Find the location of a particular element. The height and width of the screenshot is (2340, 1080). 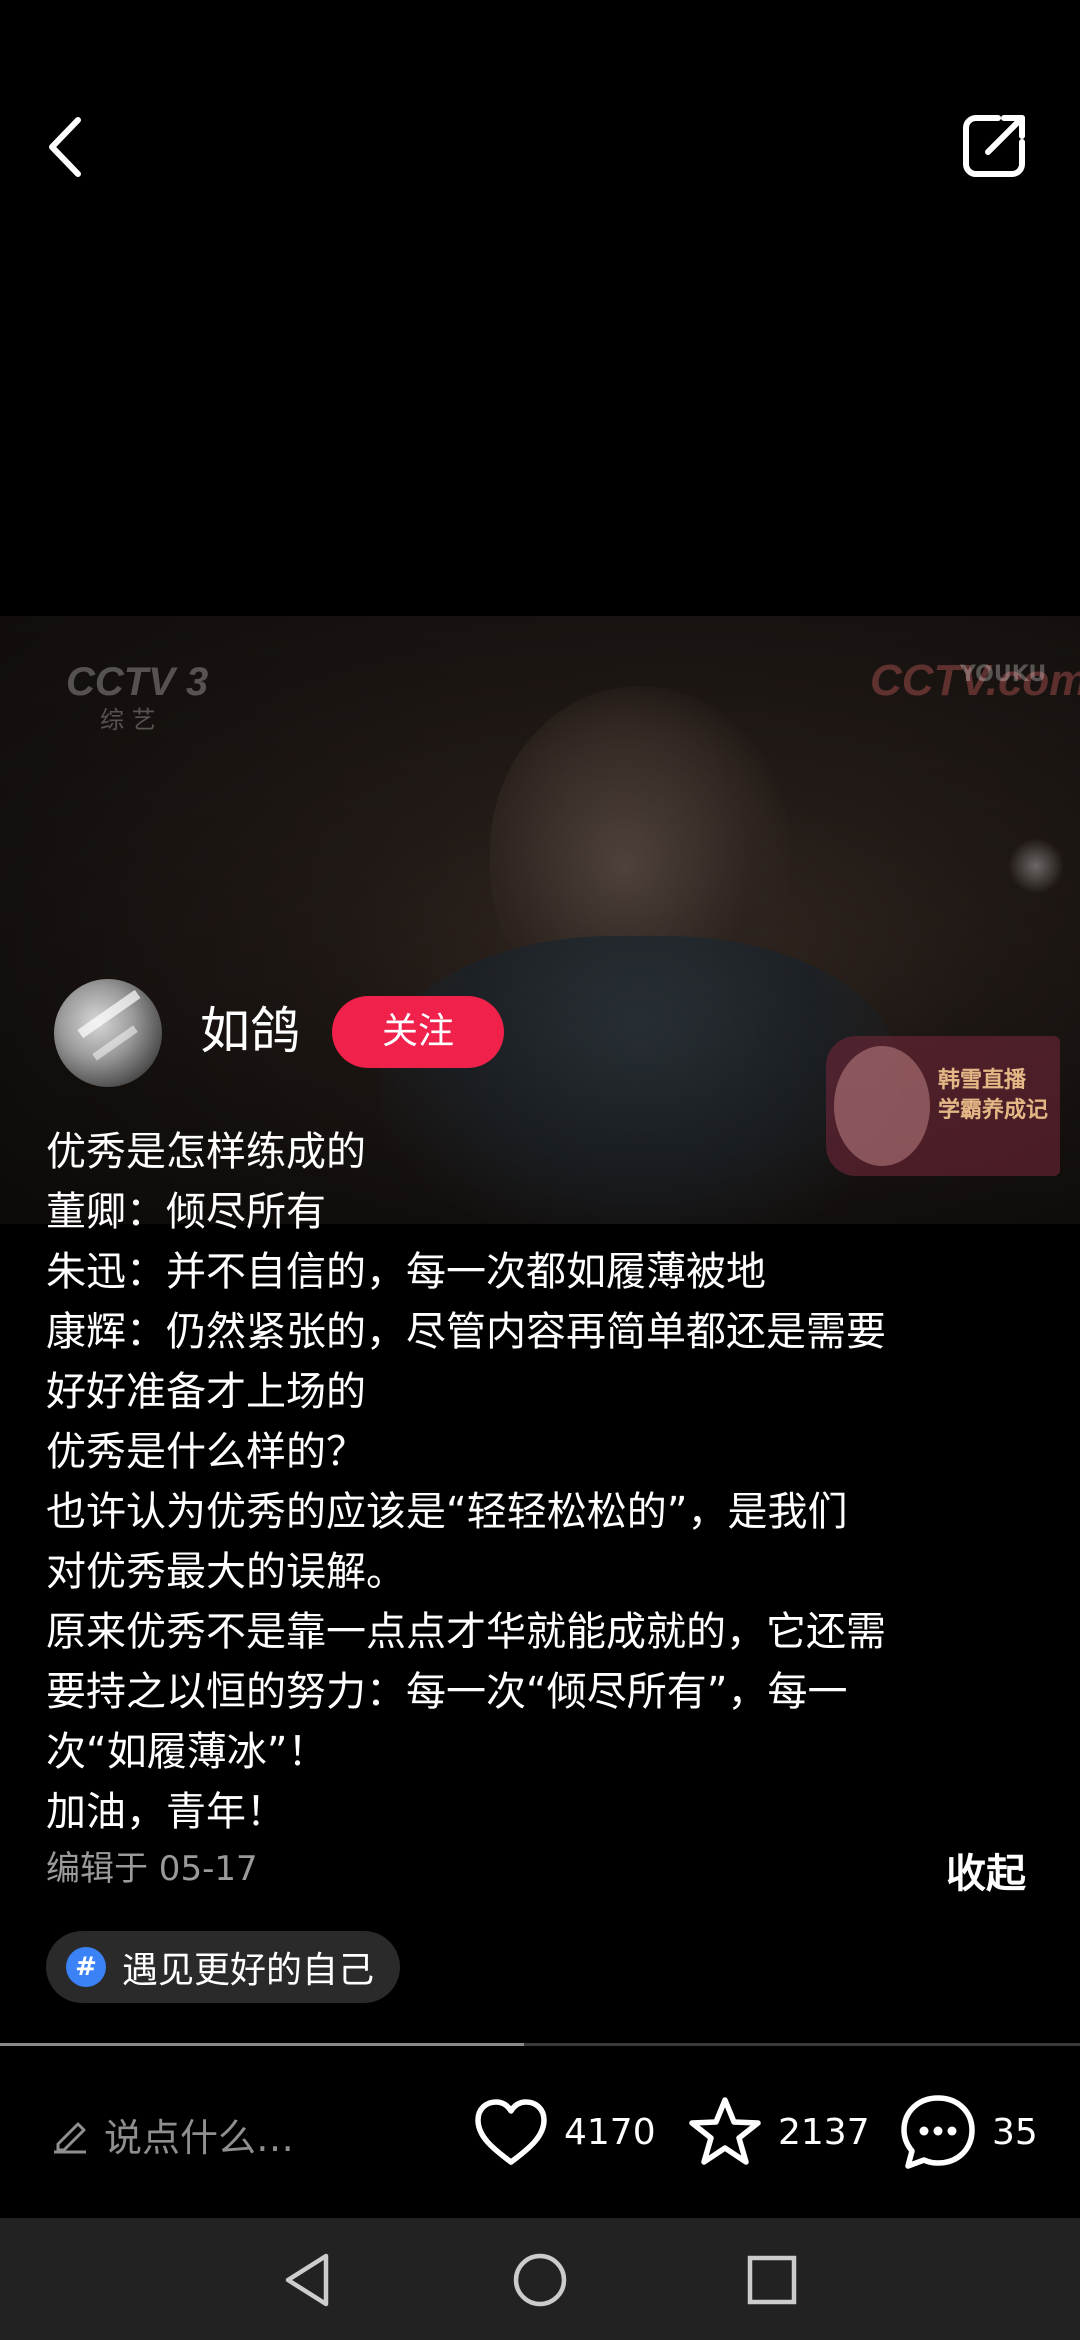

star-icon is located at coordinates (725, 2131).